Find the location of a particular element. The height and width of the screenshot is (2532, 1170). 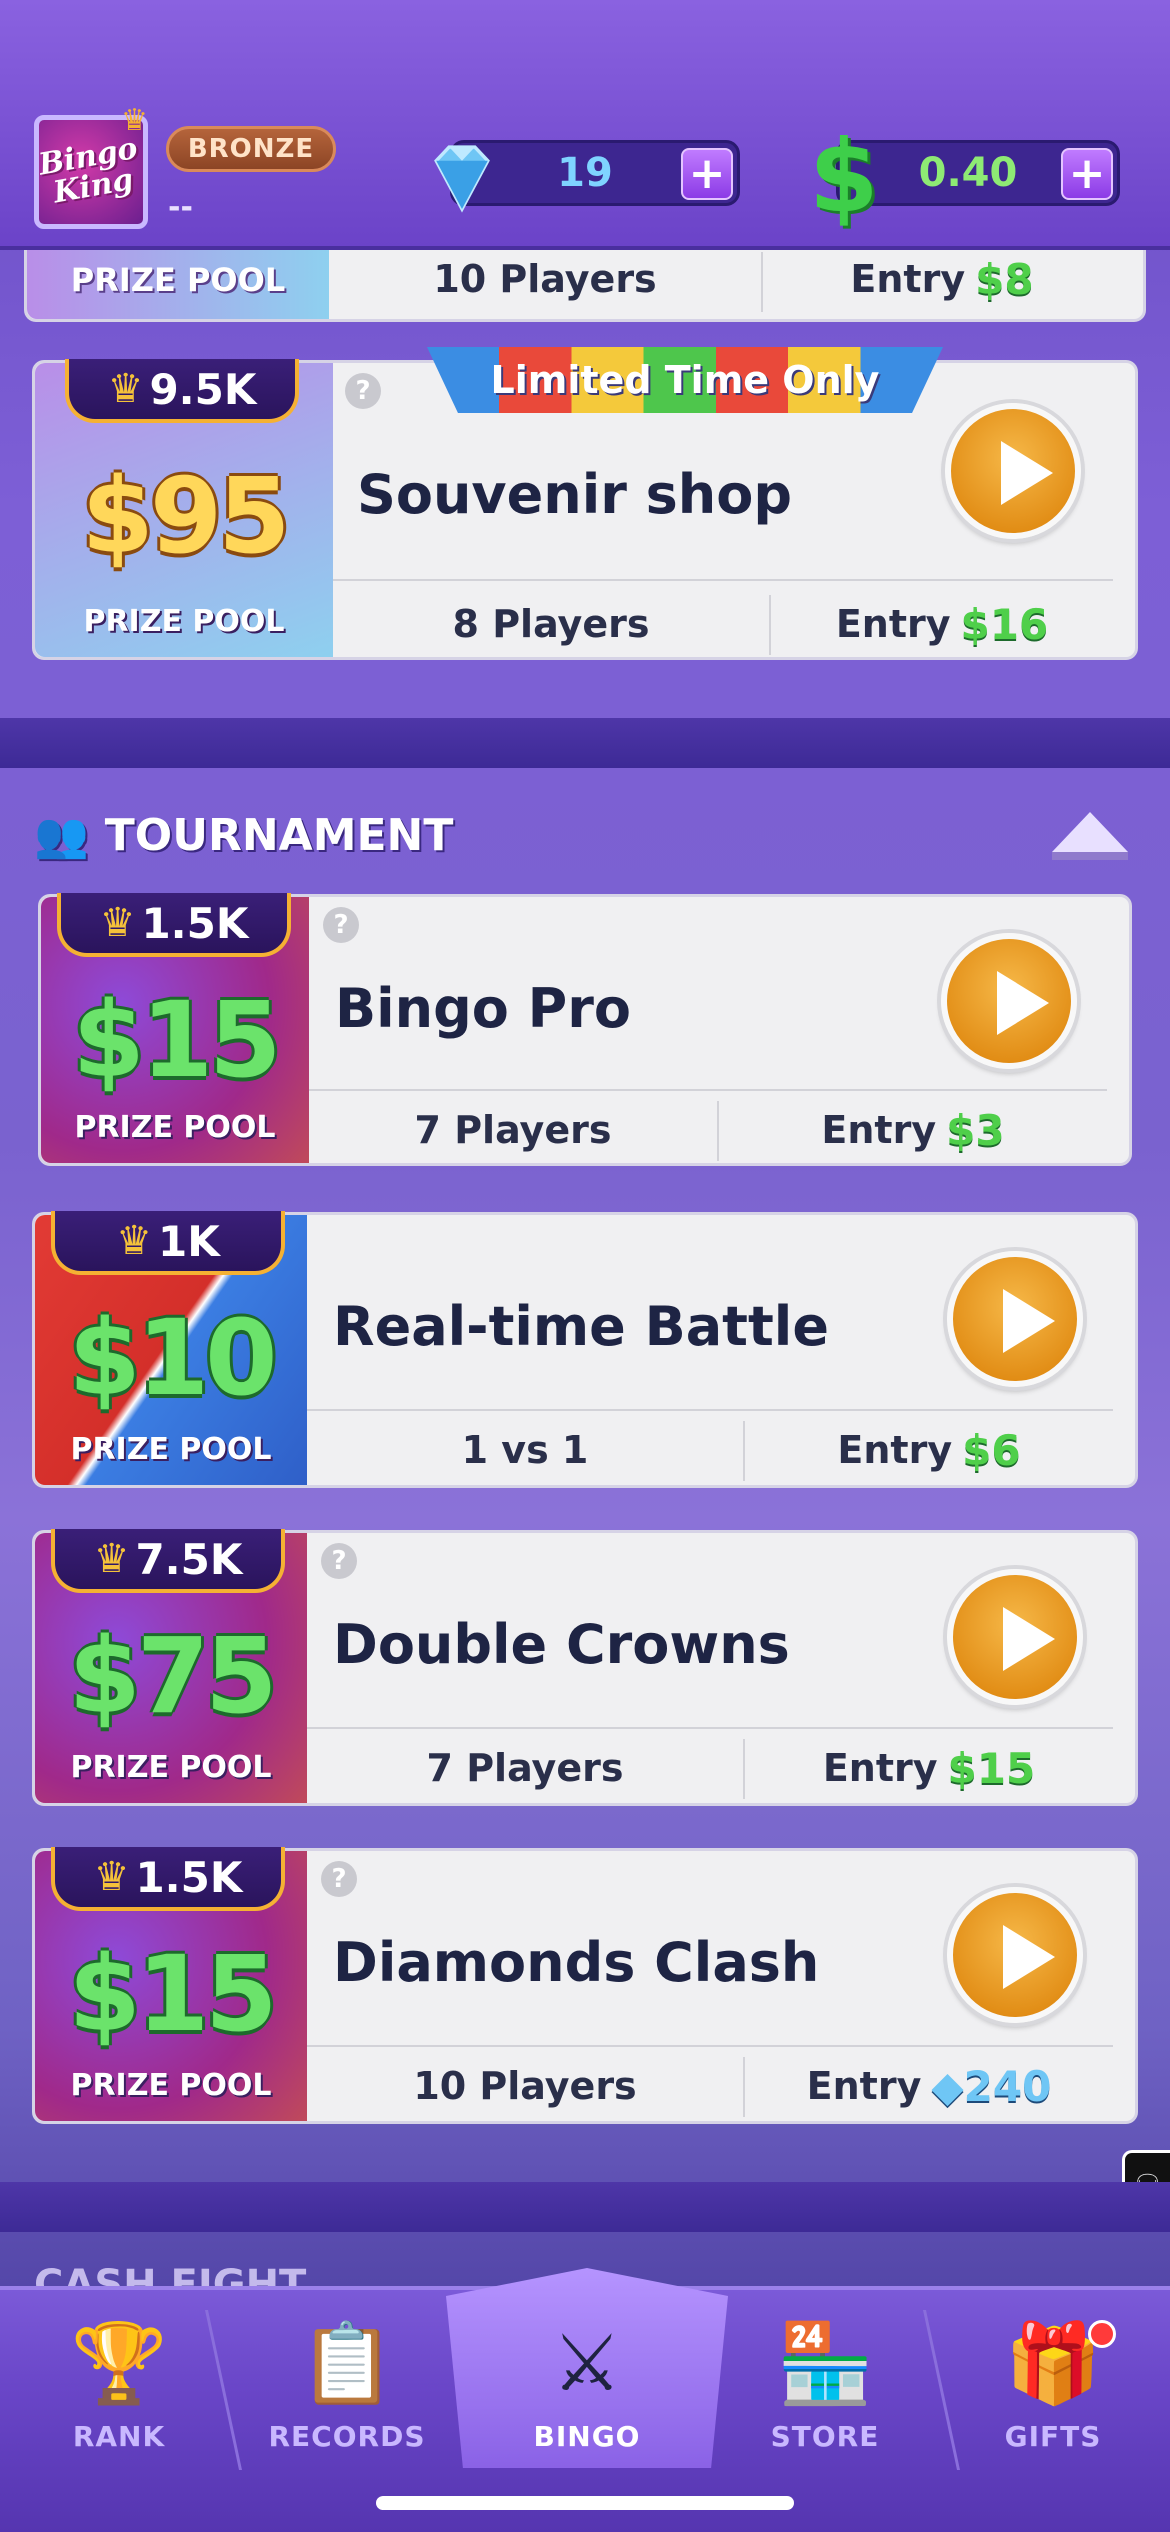

card-title: Real-time Battle is located at coordinates (581, 1326).